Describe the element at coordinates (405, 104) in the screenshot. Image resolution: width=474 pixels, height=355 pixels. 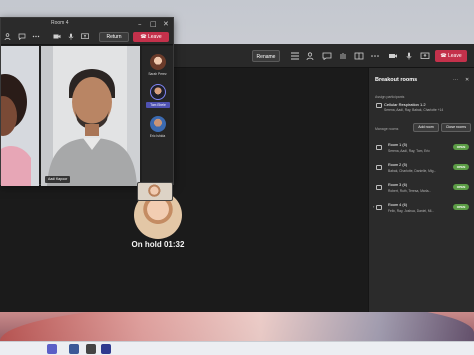
I see `topic-title: Cellular Respiration 1.2` at that location.